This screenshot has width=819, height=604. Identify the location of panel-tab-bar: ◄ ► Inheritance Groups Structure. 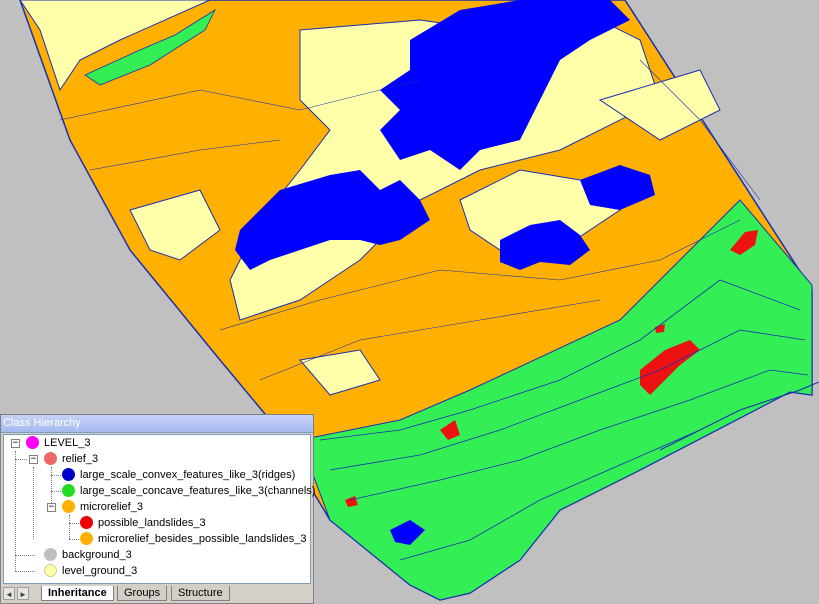
(157, 594).